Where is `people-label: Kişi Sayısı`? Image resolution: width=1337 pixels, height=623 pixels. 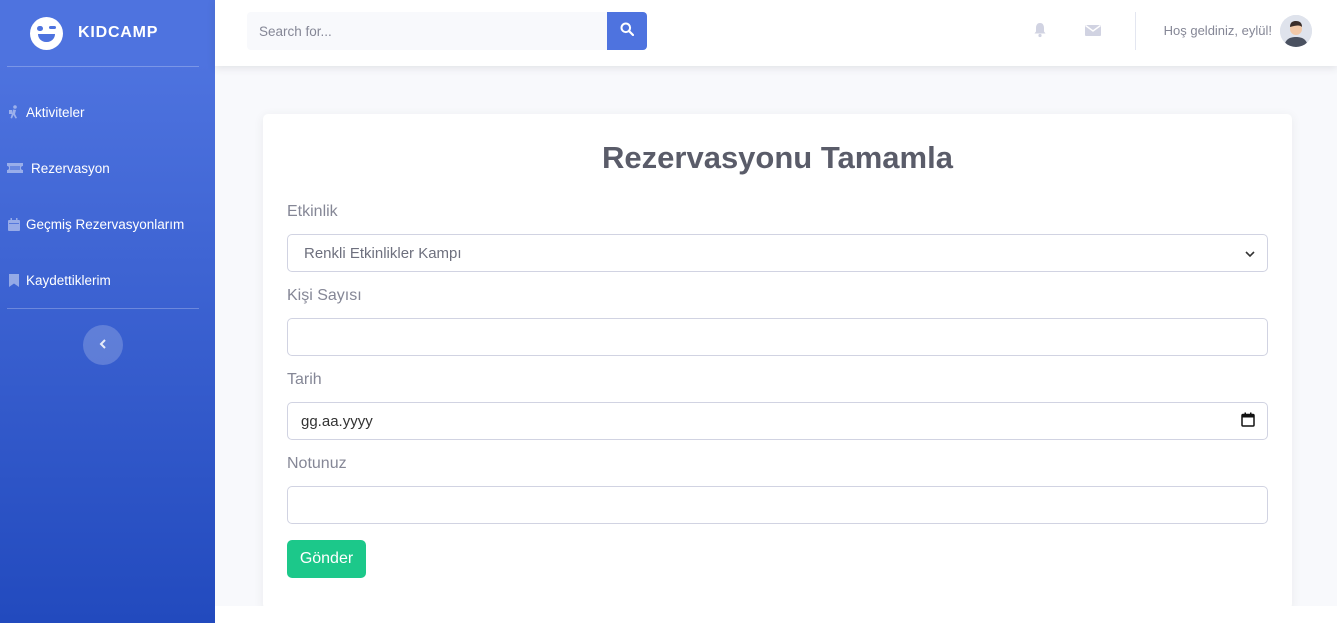
people-label: Kişi Sayısı is located at coordinates (324, 295).